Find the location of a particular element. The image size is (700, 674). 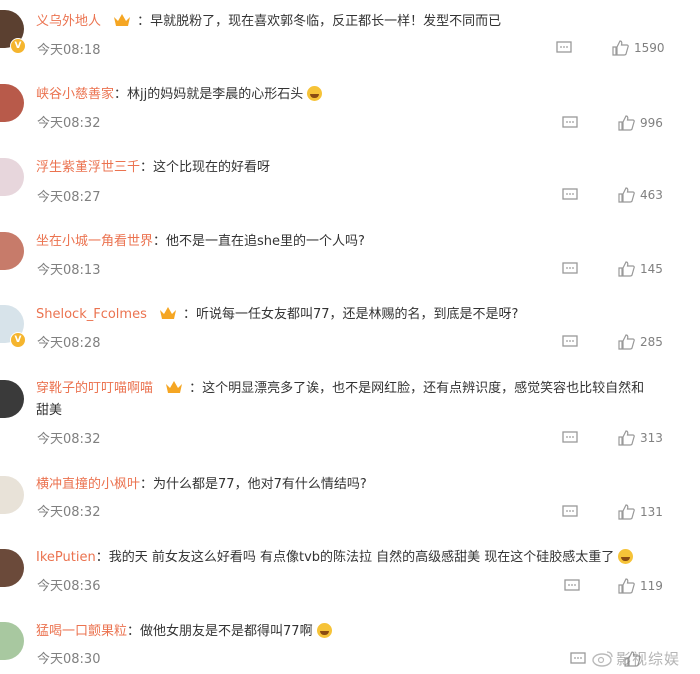

comment-time: 今天08:18 is located at coordinates (69, 50).